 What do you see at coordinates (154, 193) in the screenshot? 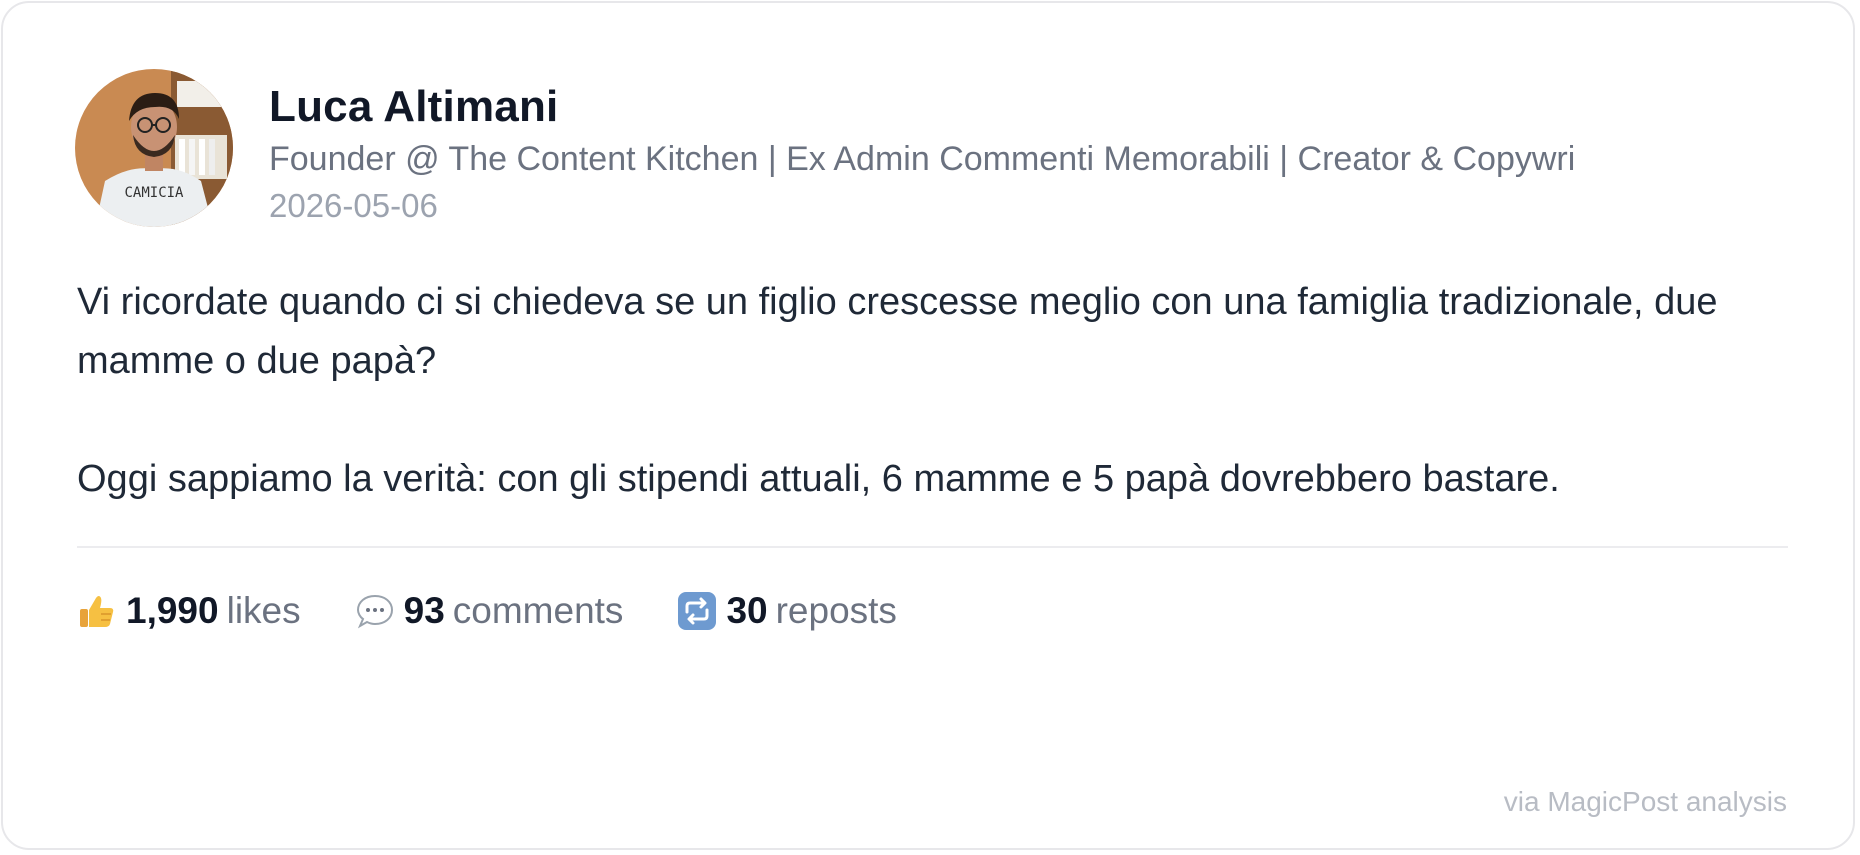
I see `avatar-shirt-text: CAMICIA` at bounding box center [154, 193].